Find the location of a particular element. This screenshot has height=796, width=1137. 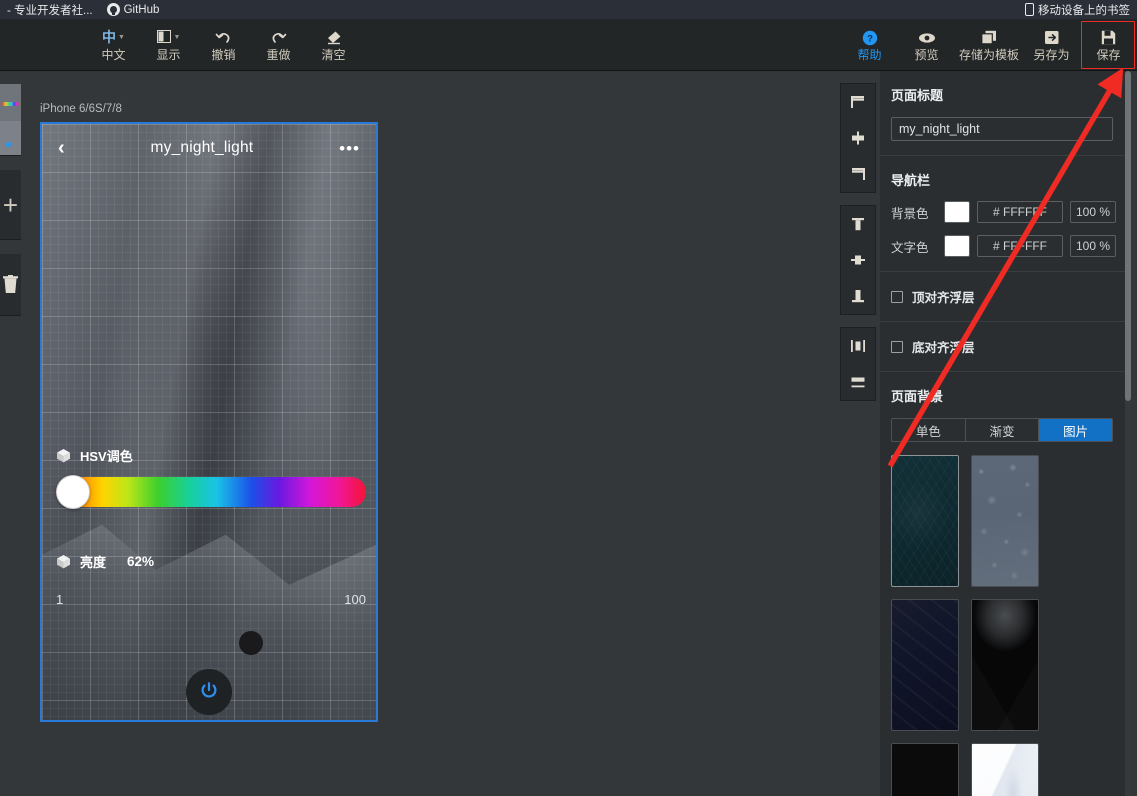

bookmark-item-github: GitHub is located at coordinates (133, 9).